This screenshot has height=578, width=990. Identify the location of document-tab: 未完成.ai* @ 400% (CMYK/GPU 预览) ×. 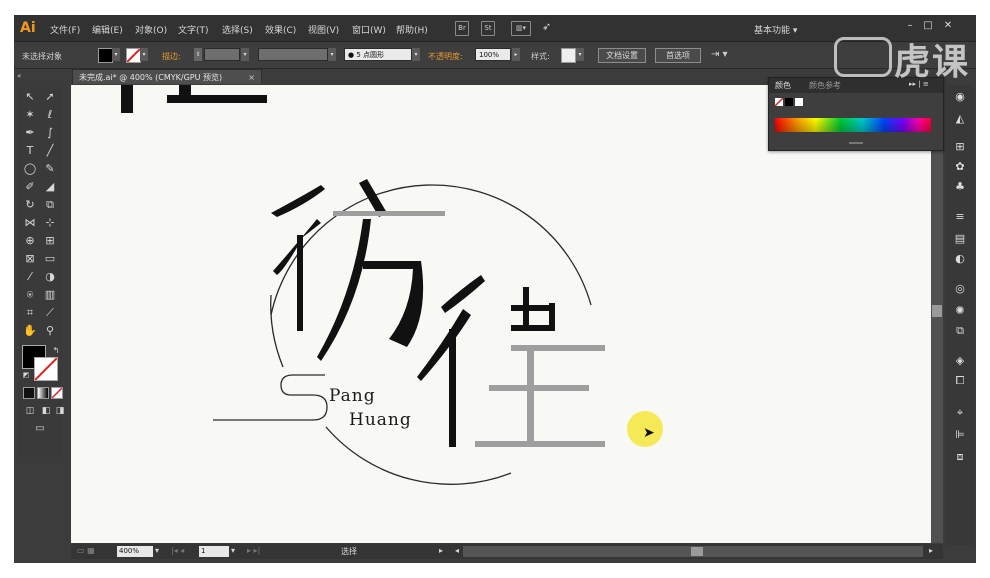
(167, 76).